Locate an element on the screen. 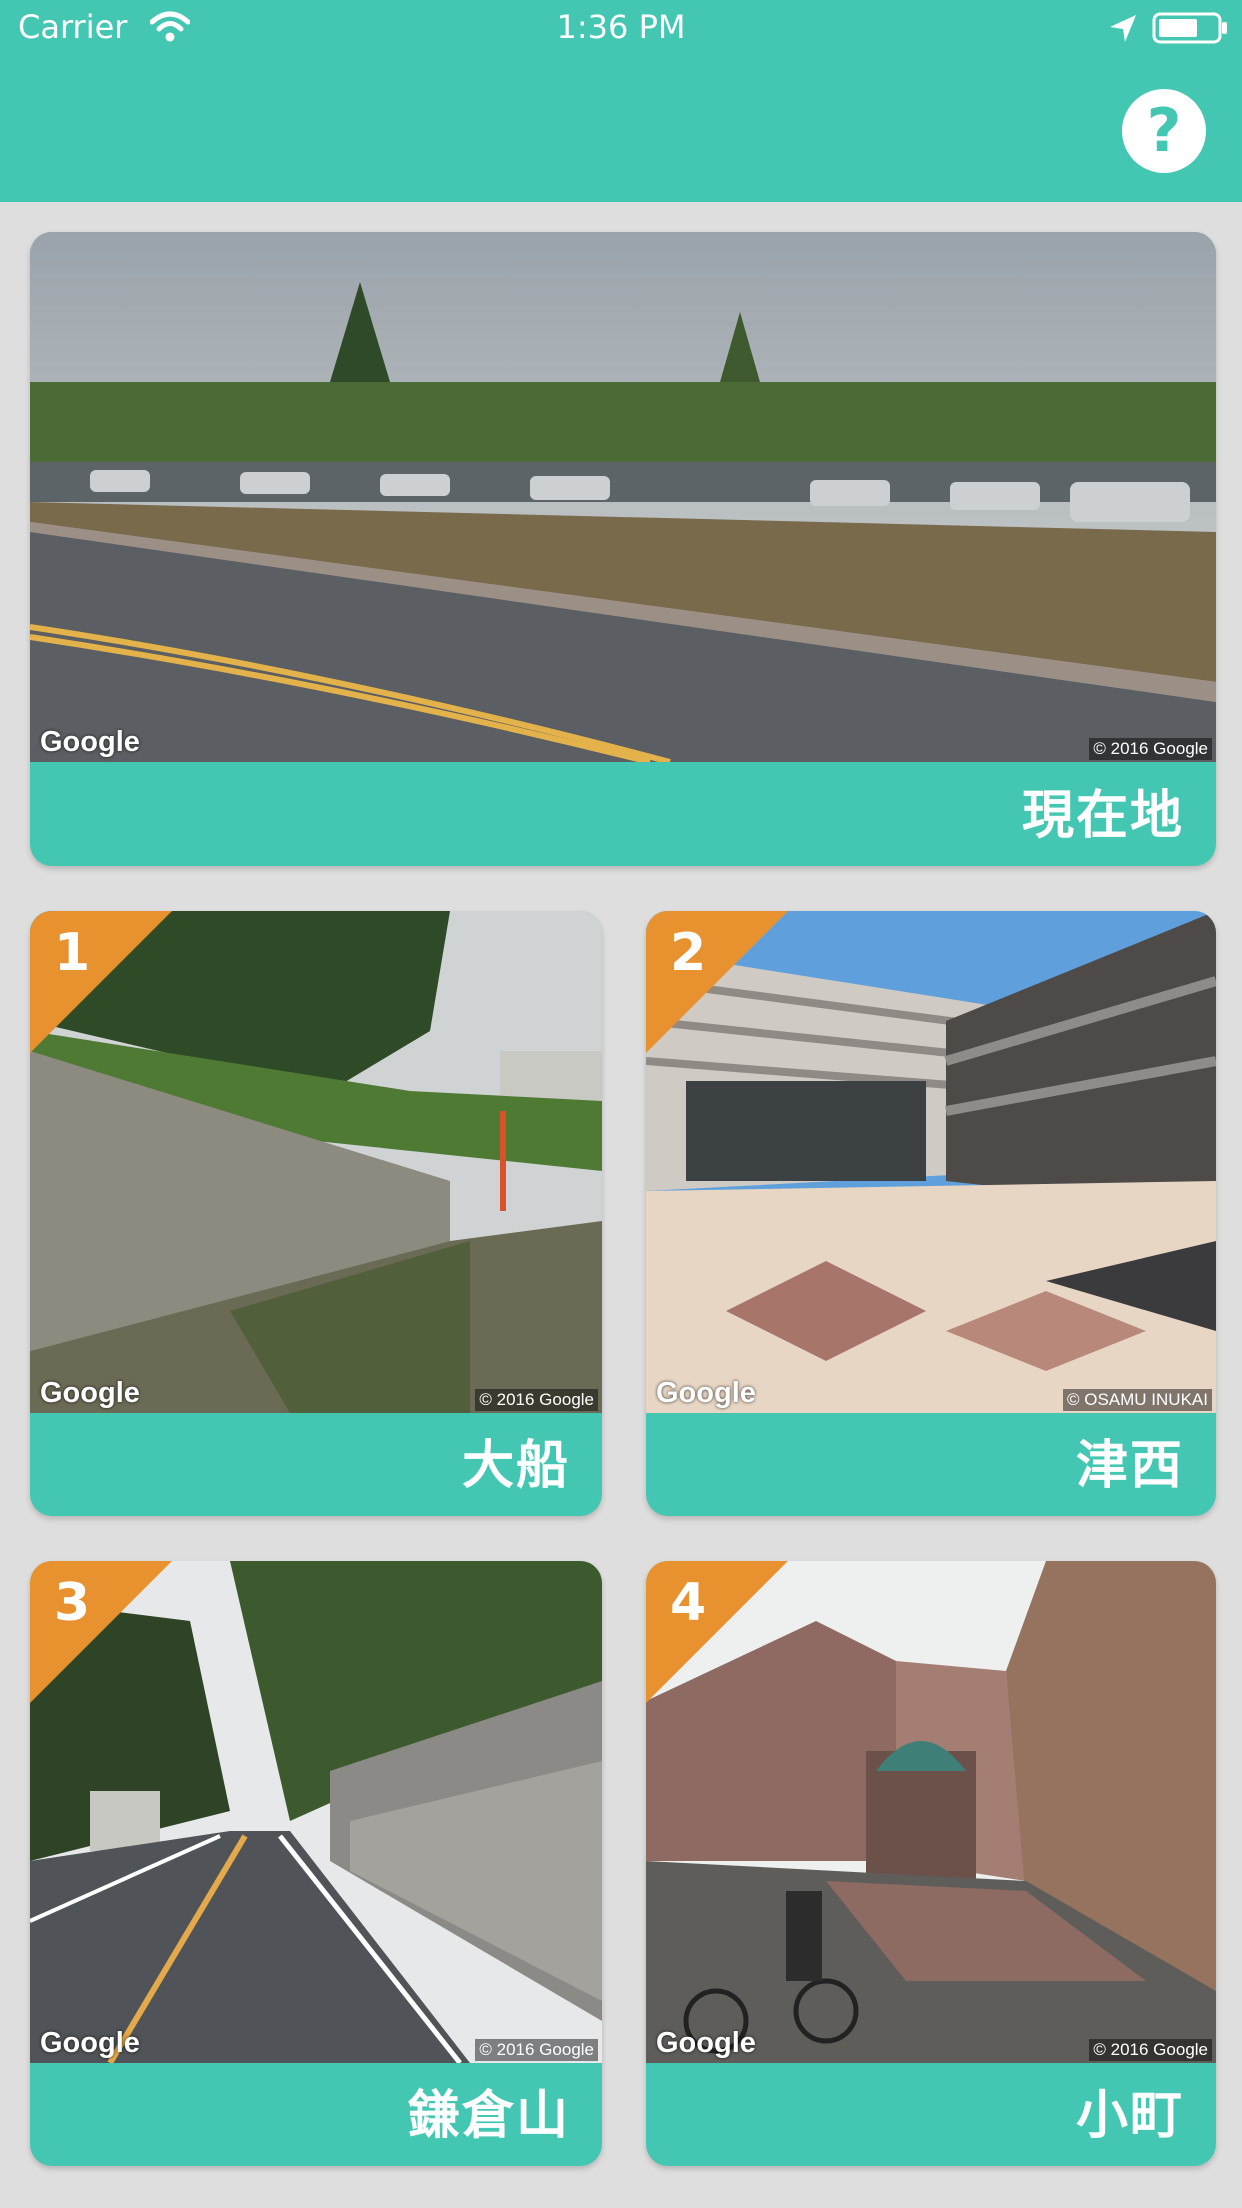  spot-label: 大船 is located at coordinates (515, 1466).